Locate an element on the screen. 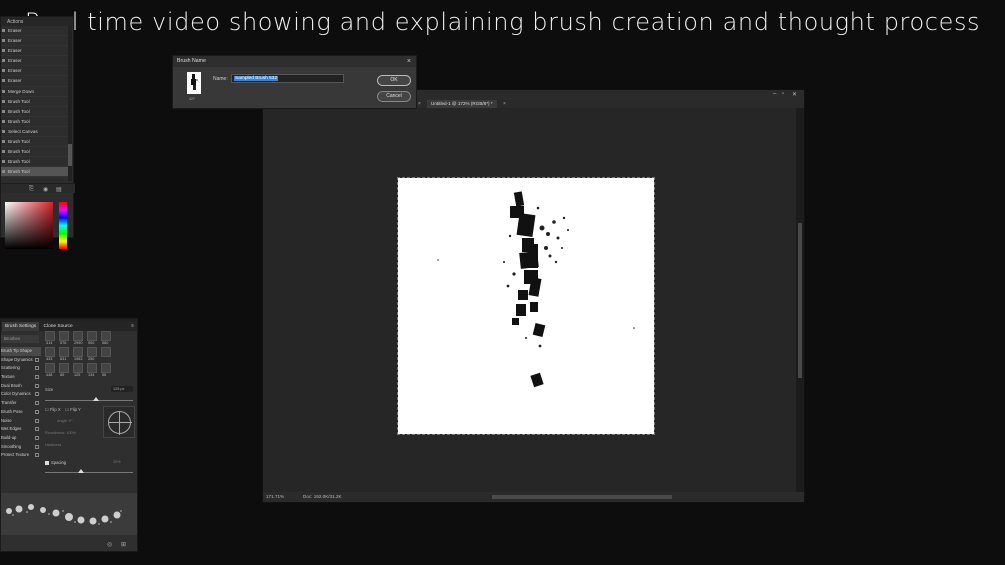 The width and height of the screenshot is (1005, 565). camera-icon: ◉ is located at coordinates (45, 189).